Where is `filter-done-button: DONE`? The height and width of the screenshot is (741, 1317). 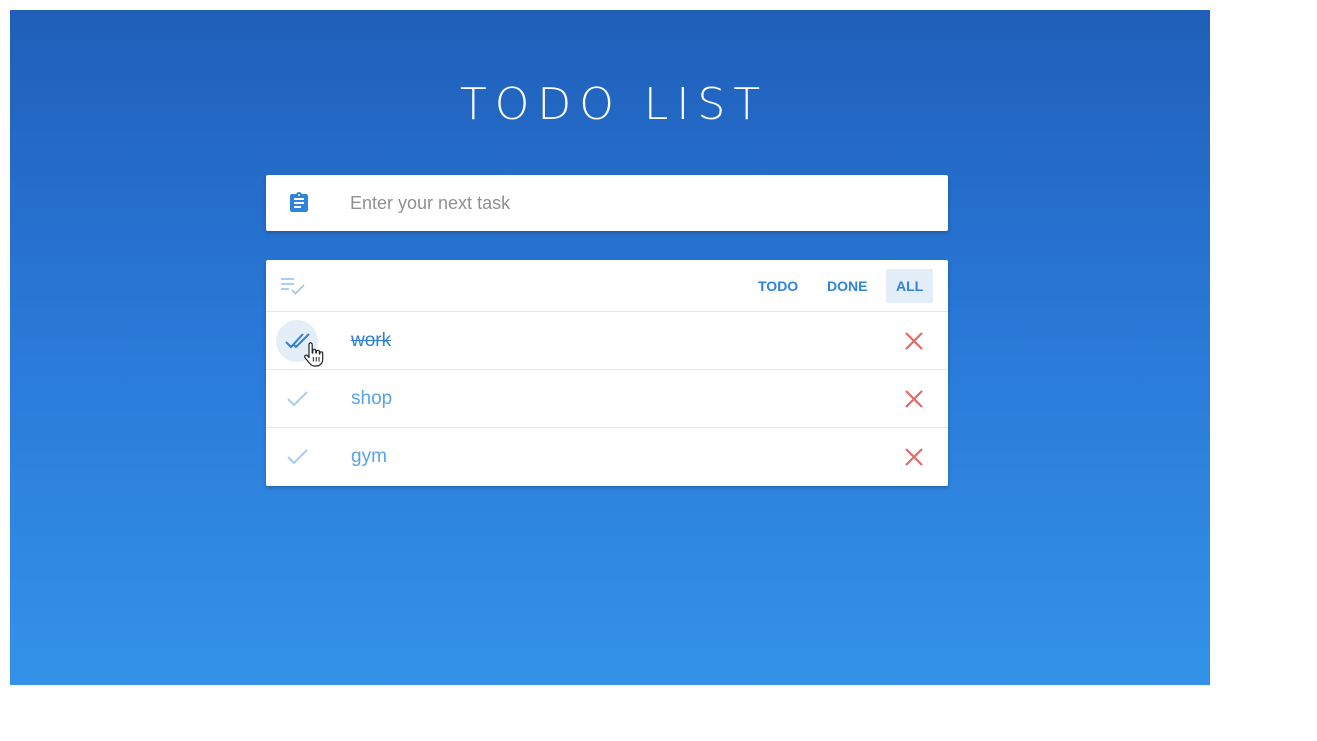 filter-done-button: DONE is located at coordinates (847, 286).